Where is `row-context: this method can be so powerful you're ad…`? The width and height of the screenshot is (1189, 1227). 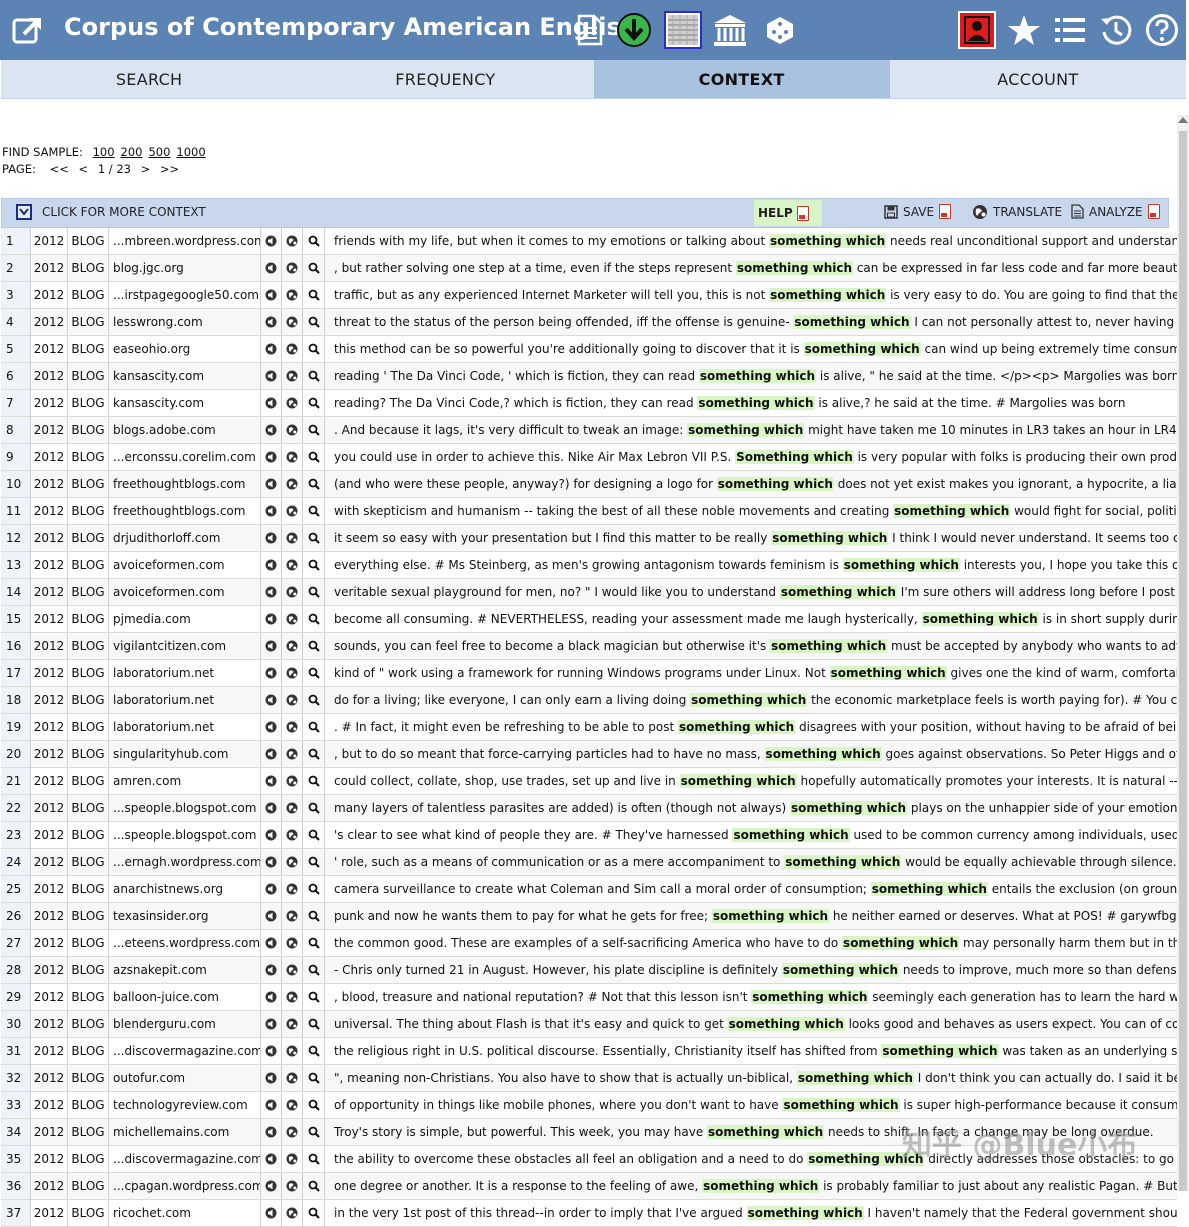 row-context: this method can be so powerful you're ad… is located at coordinates (751, 349).